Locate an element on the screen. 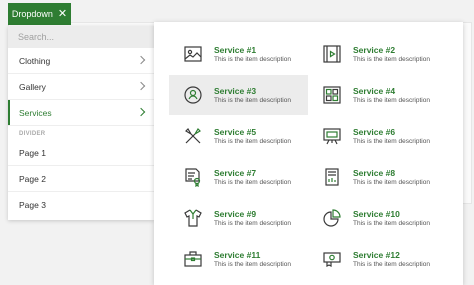 Image resolution: width=474 pixels, height=285 pixels. presentation-icon is located at coordinates (332, 136).